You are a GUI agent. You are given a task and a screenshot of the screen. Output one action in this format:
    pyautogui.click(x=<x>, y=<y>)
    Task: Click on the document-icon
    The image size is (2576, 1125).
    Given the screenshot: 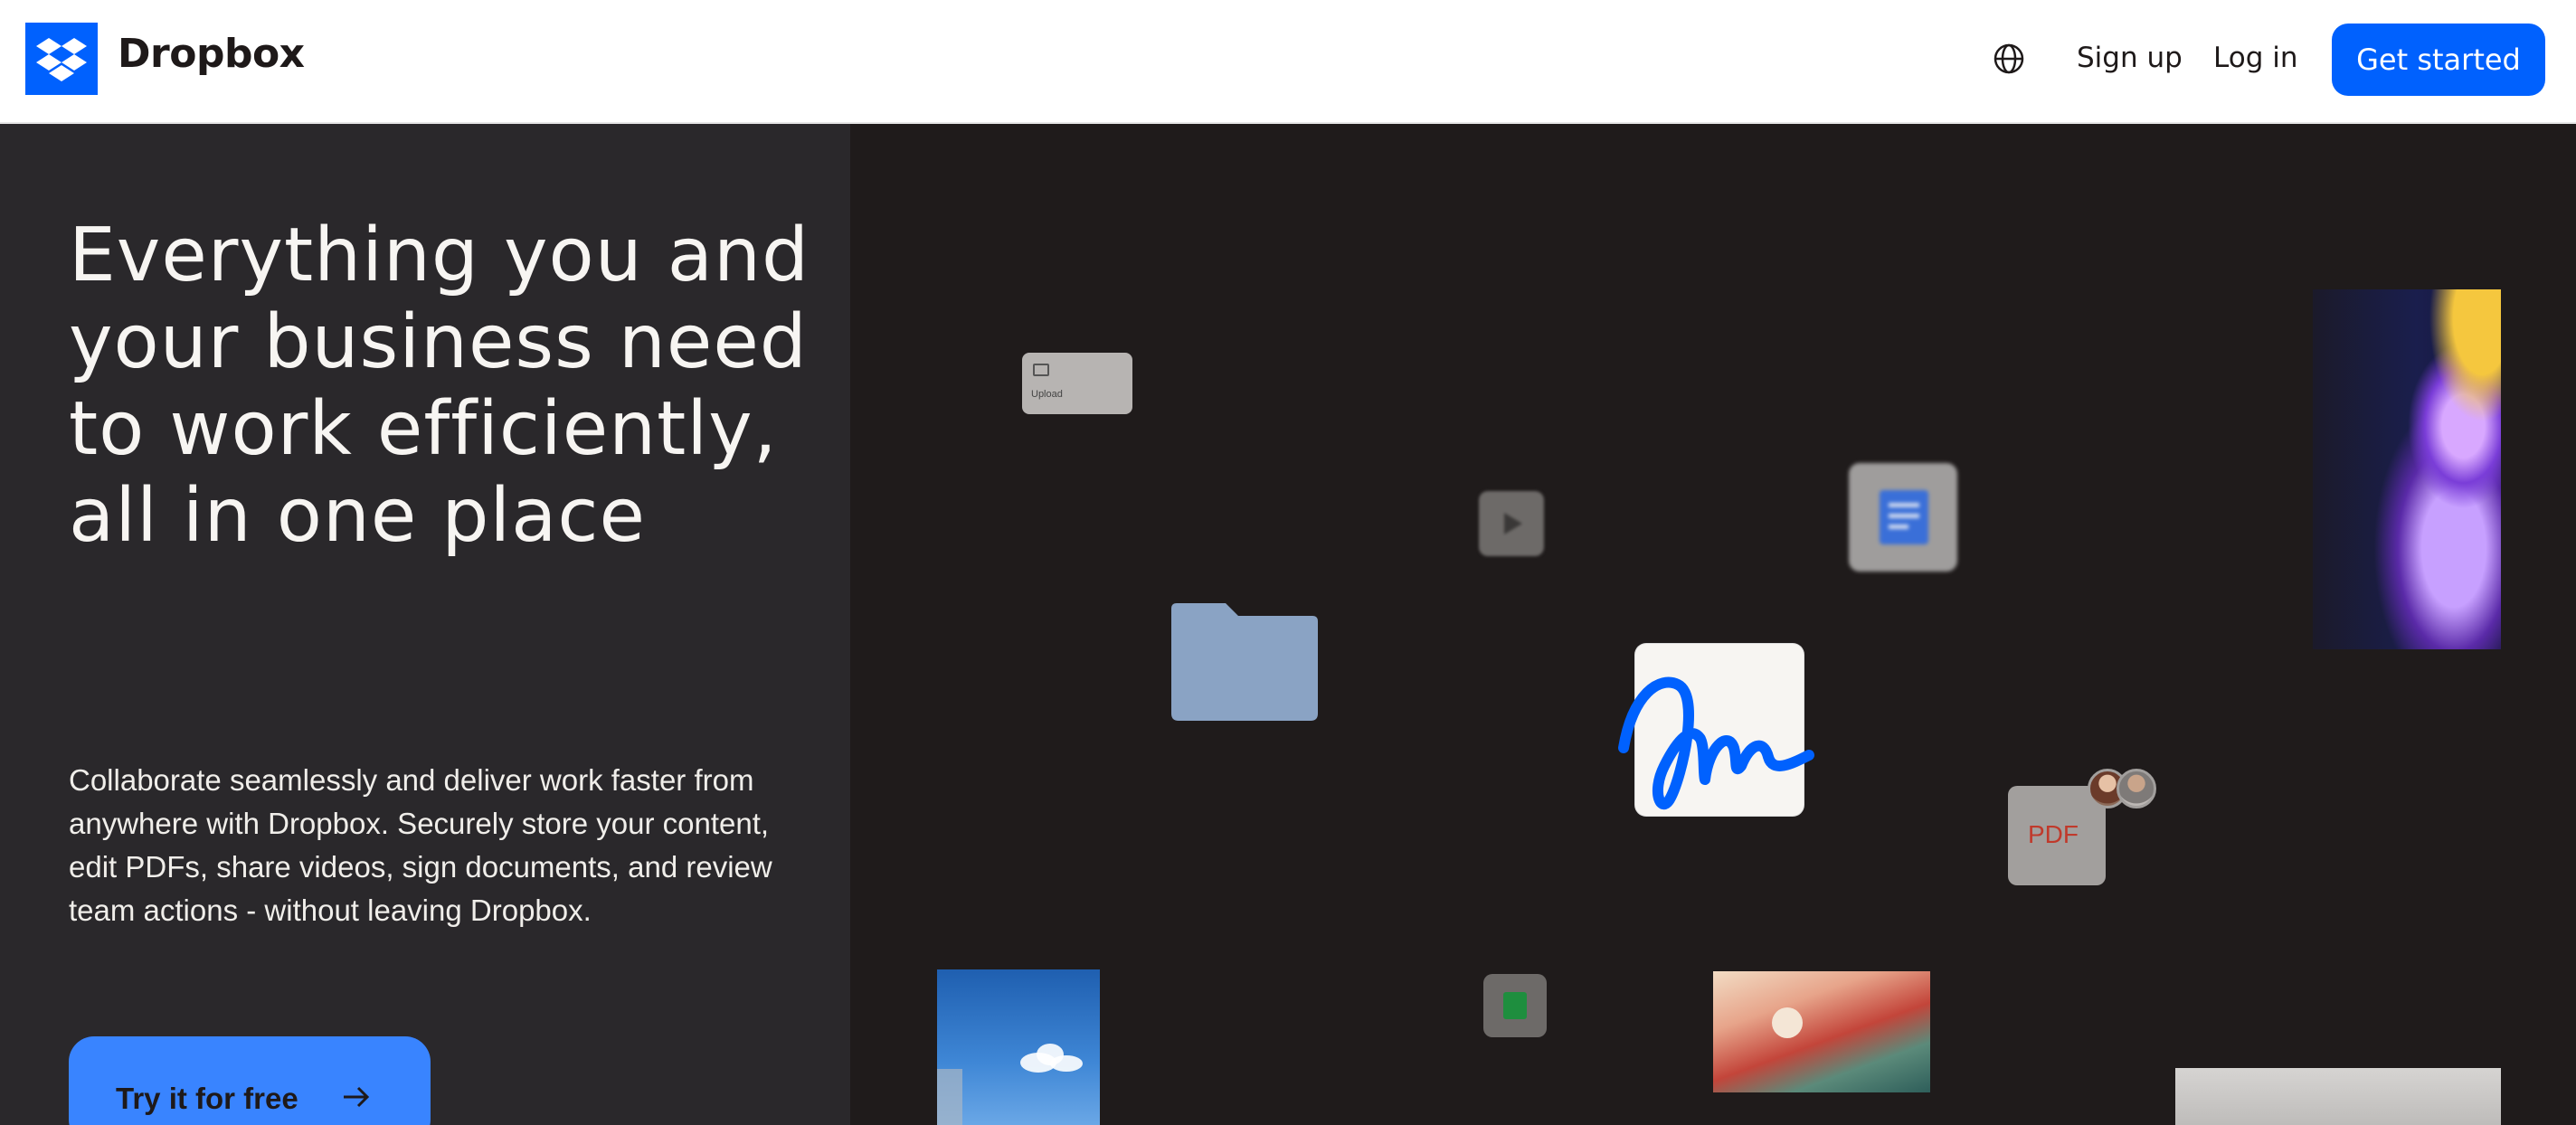 What is the action you would take?
    pyautogui.click(x=1904, y=517)
    